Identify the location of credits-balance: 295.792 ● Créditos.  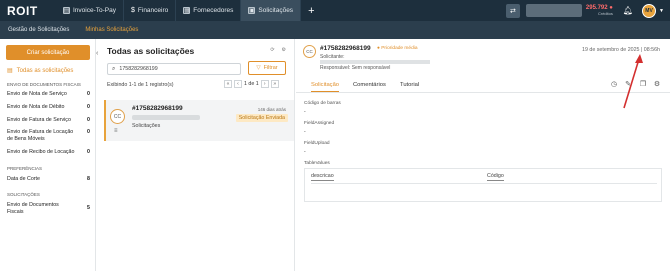
(599, 10).